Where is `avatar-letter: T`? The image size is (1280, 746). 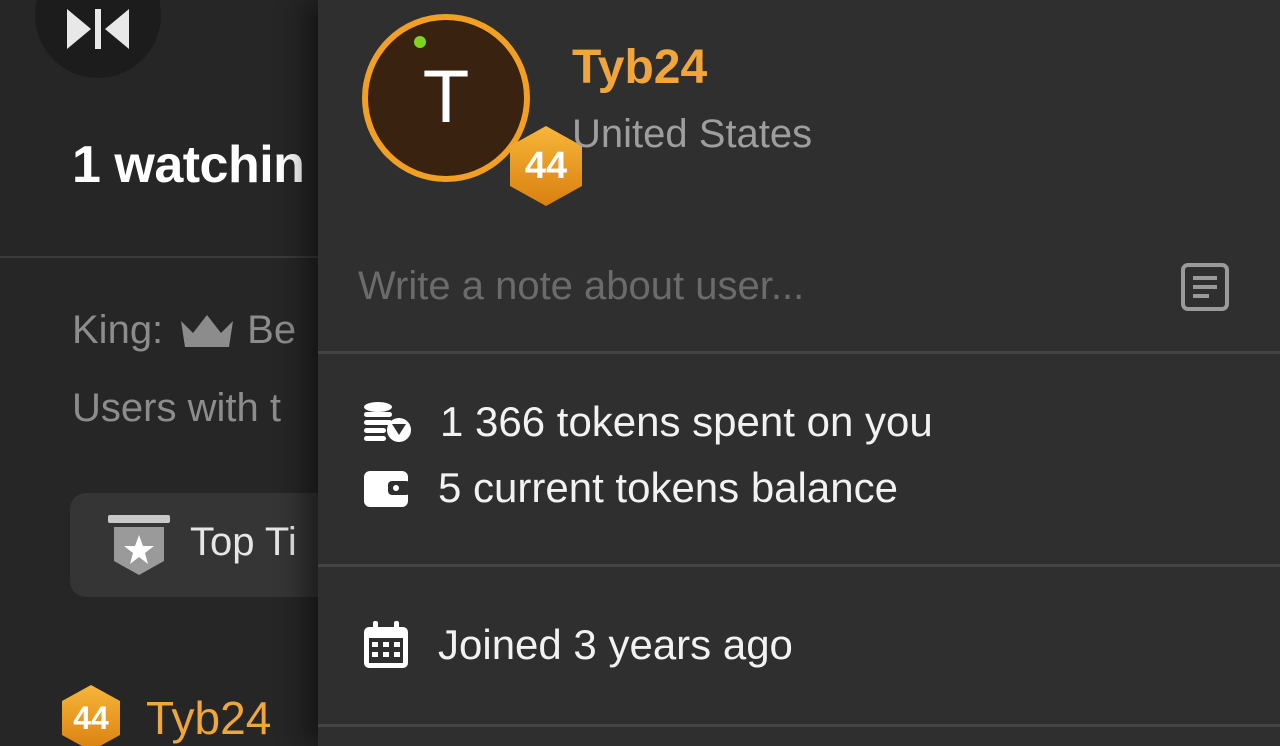 avatar-letter: T is located at coordinates (446, 98).